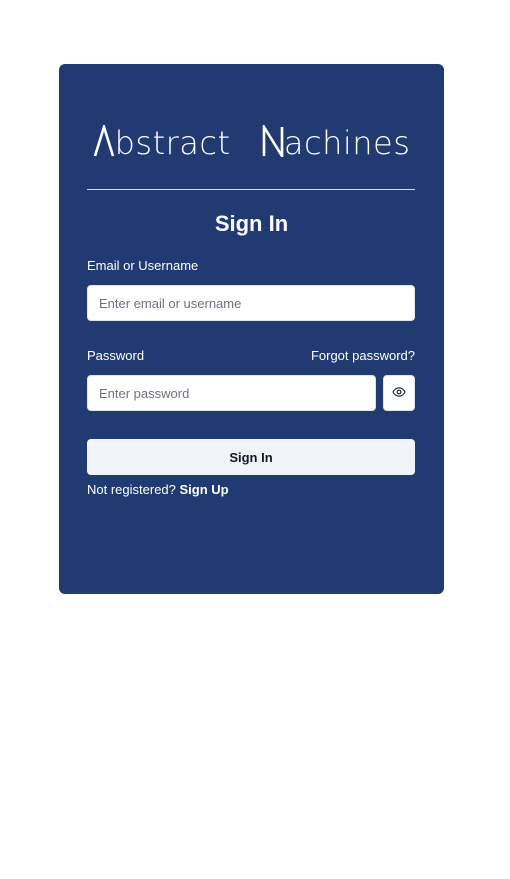  I want to click on logo-word-abstract-rest: bstract, so click(172, 143).